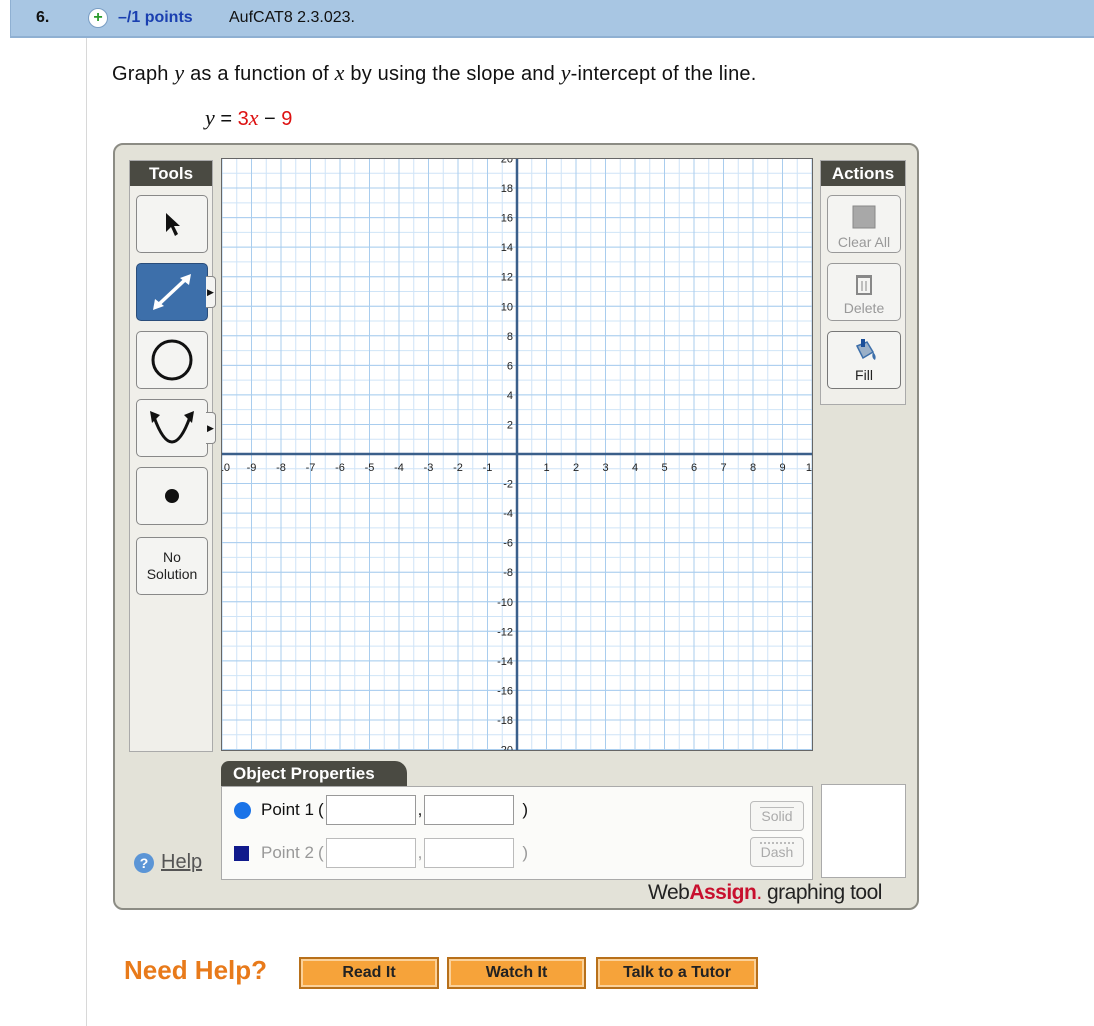 The width and height of the screenshot is (1094, 1026). Describe the element at coordinates (171, 173) in the screenshot. I see `tools-title: Tools` at that location.